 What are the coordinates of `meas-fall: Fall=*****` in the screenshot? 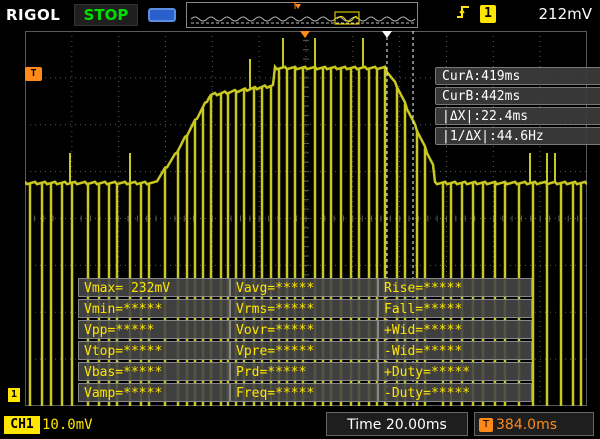 It's located at (455, 308).